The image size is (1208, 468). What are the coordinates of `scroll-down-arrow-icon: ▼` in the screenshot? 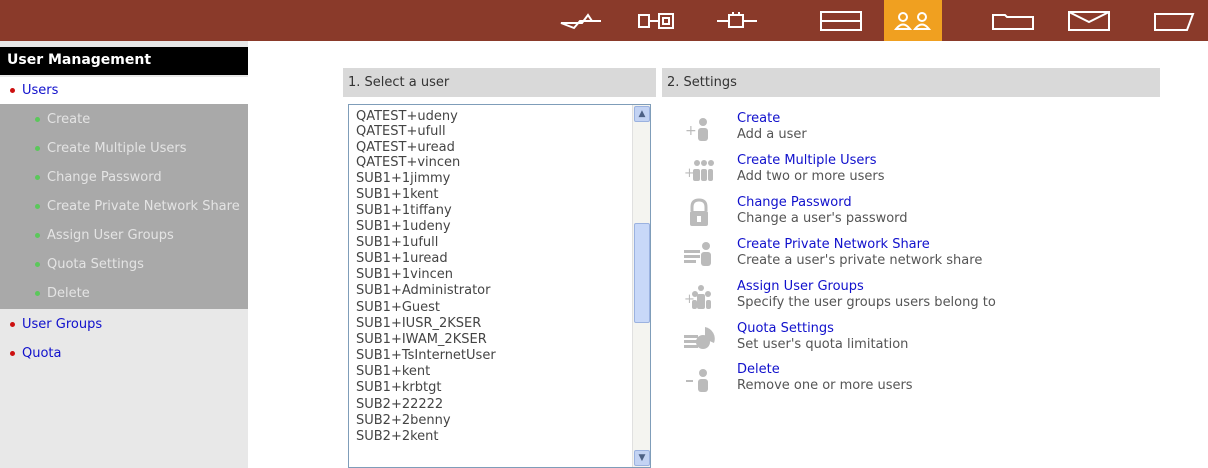 It's located at (642, 458).